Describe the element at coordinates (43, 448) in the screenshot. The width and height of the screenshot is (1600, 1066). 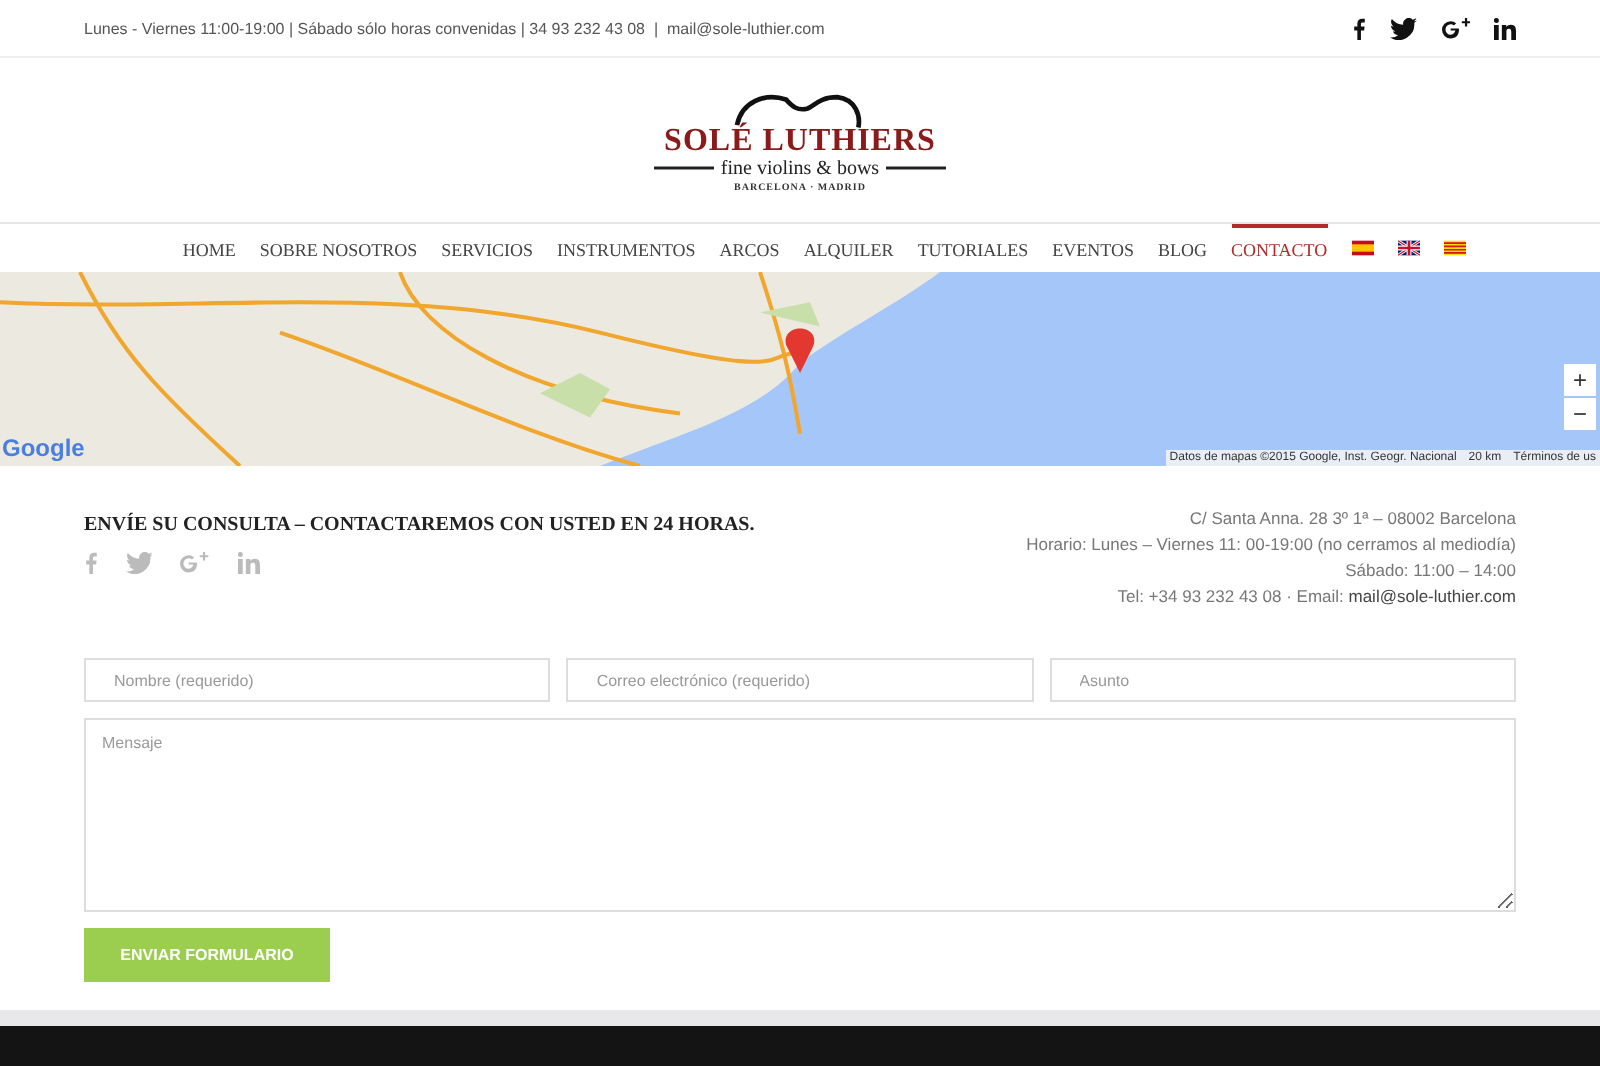
I see `map-logo: Google` at that location.